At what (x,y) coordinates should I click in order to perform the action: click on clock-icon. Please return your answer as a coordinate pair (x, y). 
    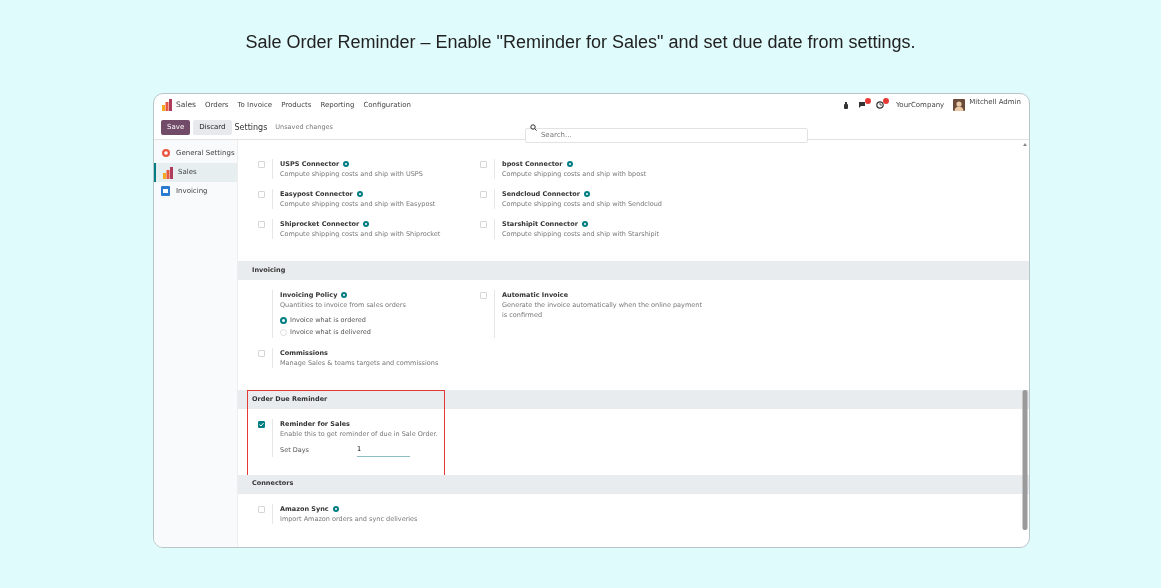
    Looking at the image, I should click on (880, 105).